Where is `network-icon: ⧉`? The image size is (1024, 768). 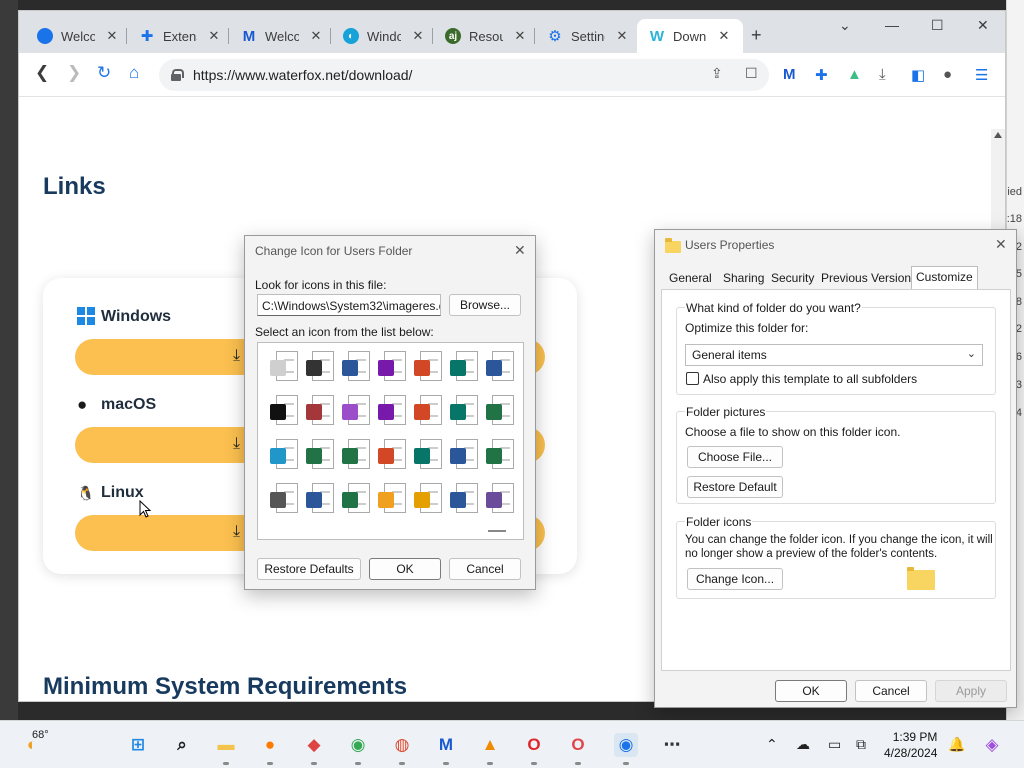 network-icon: ⧉ is located at coordinates (861, 744).